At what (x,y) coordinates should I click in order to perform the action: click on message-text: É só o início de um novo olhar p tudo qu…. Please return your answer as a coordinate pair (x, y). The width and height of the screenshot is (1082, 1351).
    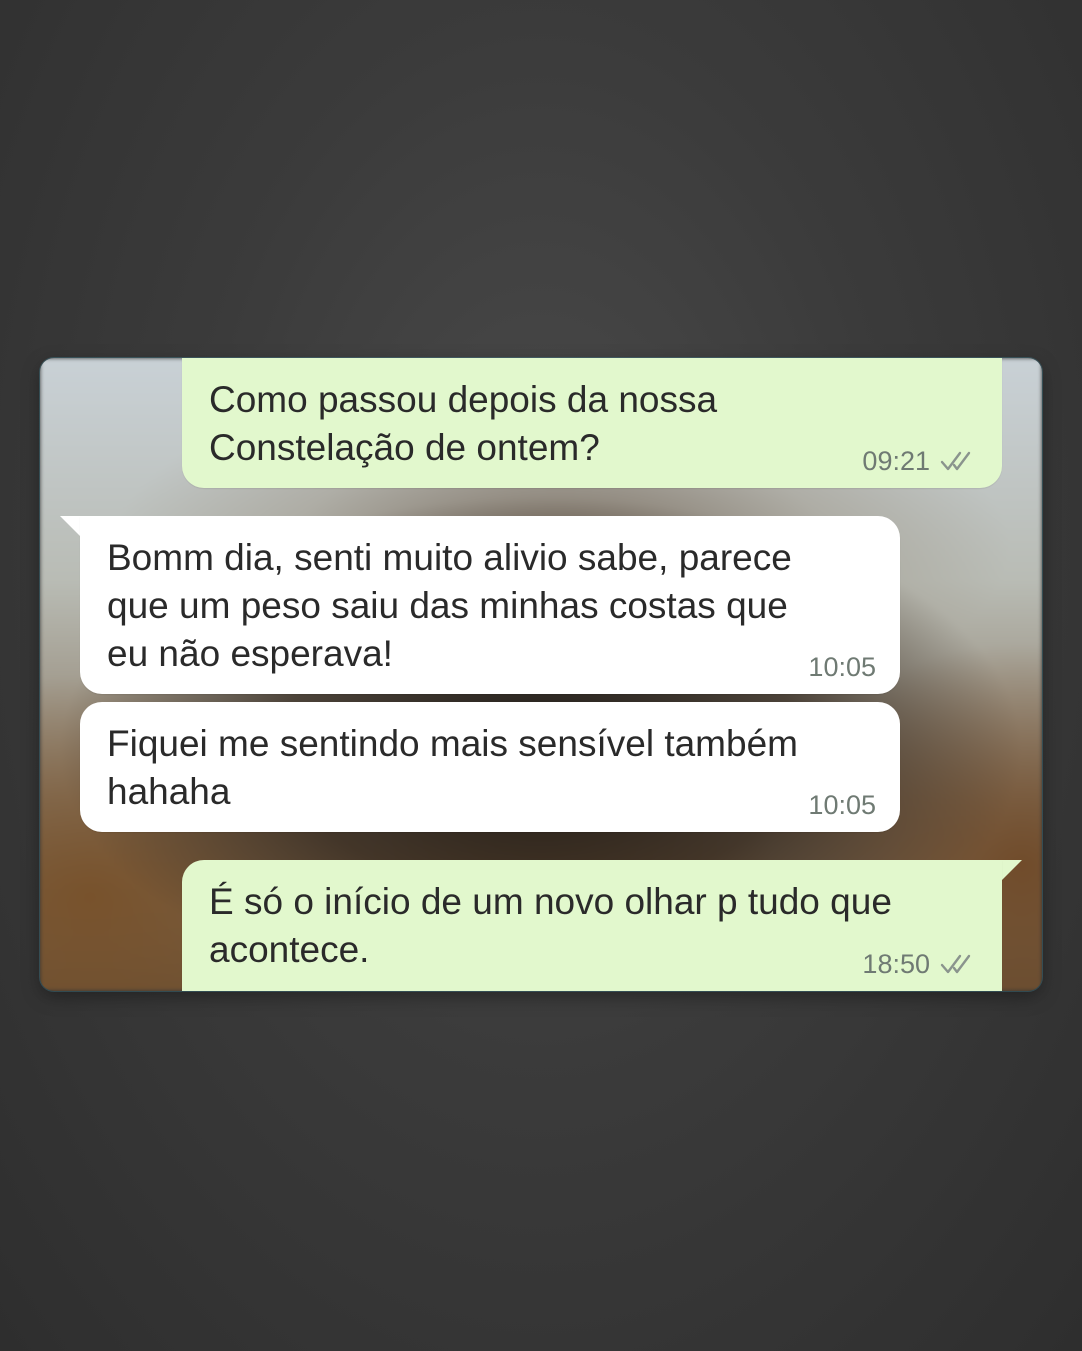
    Looking at the image, I should click on (550, 925).